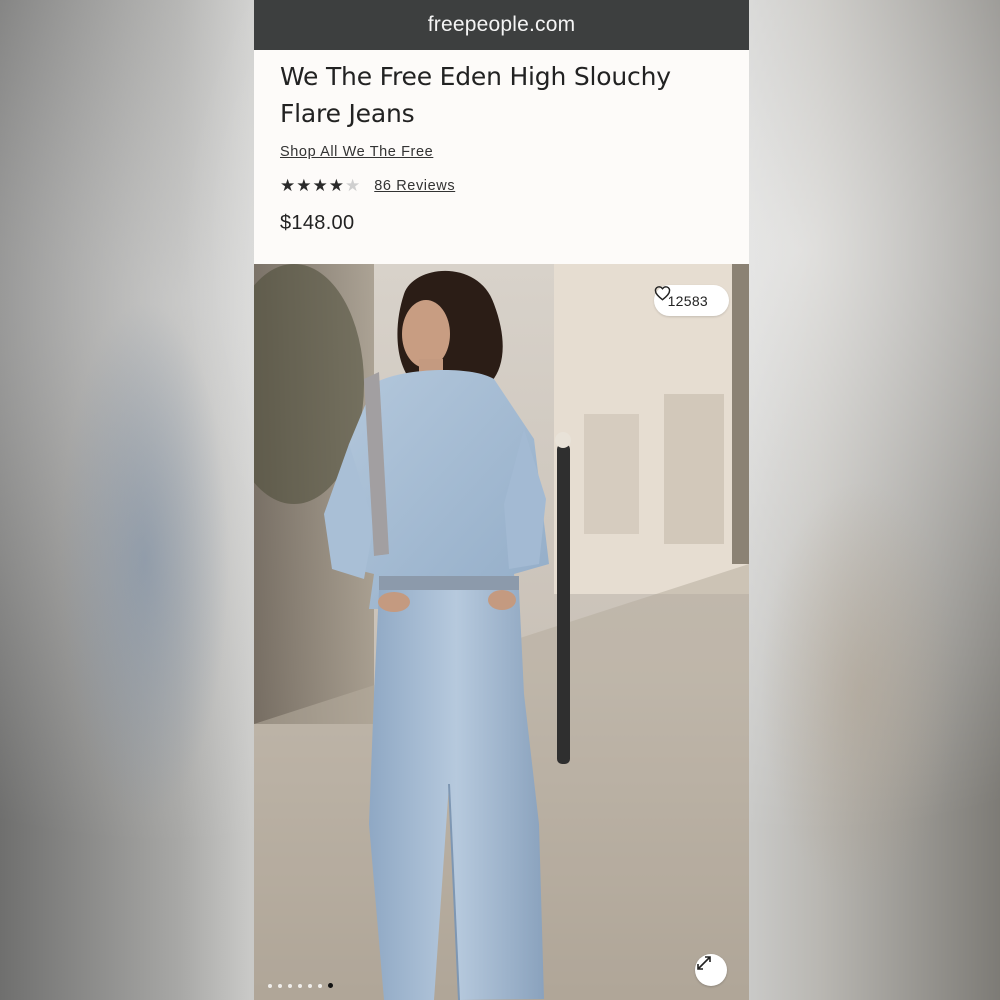 This screenshot has width=1000, height=1000. I want to click on product-title-line-1: We The Free Eden High Slouchy, so click(475, 76).